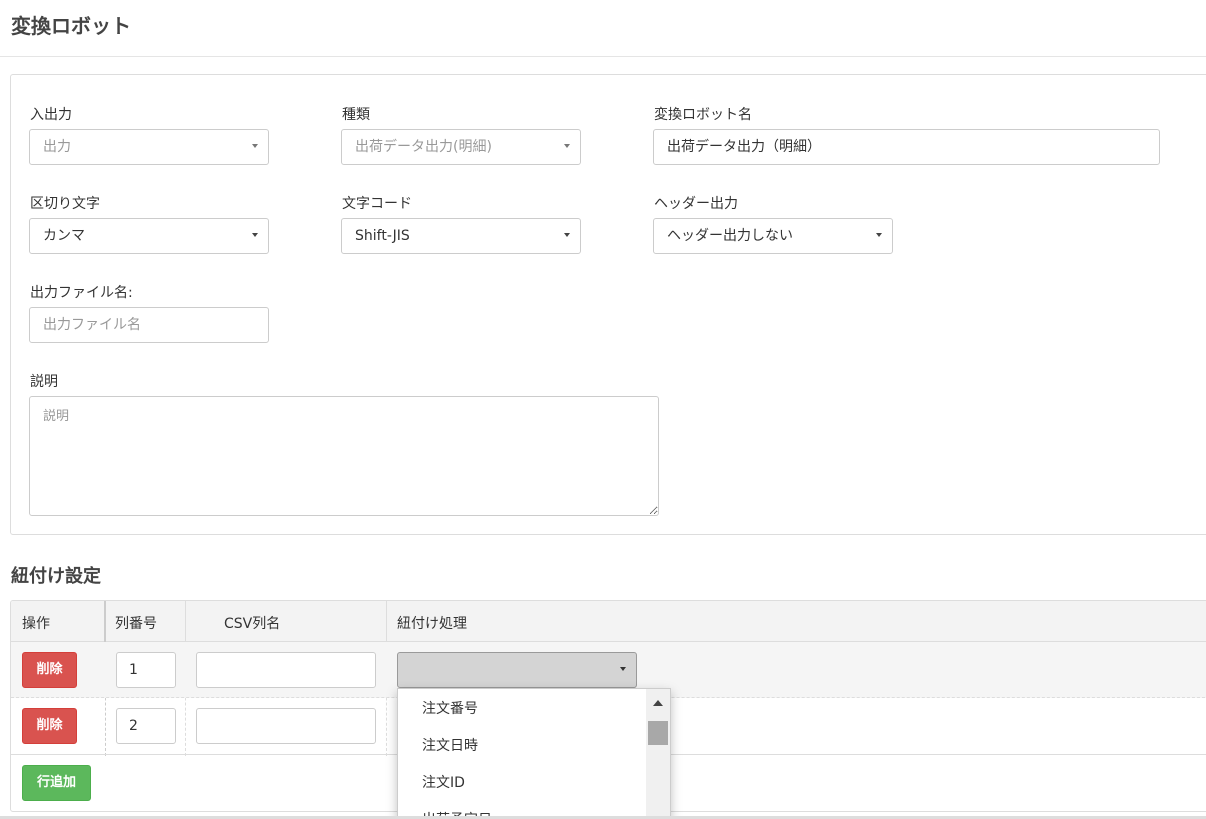  Describe the element at coordinates (81, 293) in the screenshot. I see `filename-label: 出力ファイル名:` at that location.